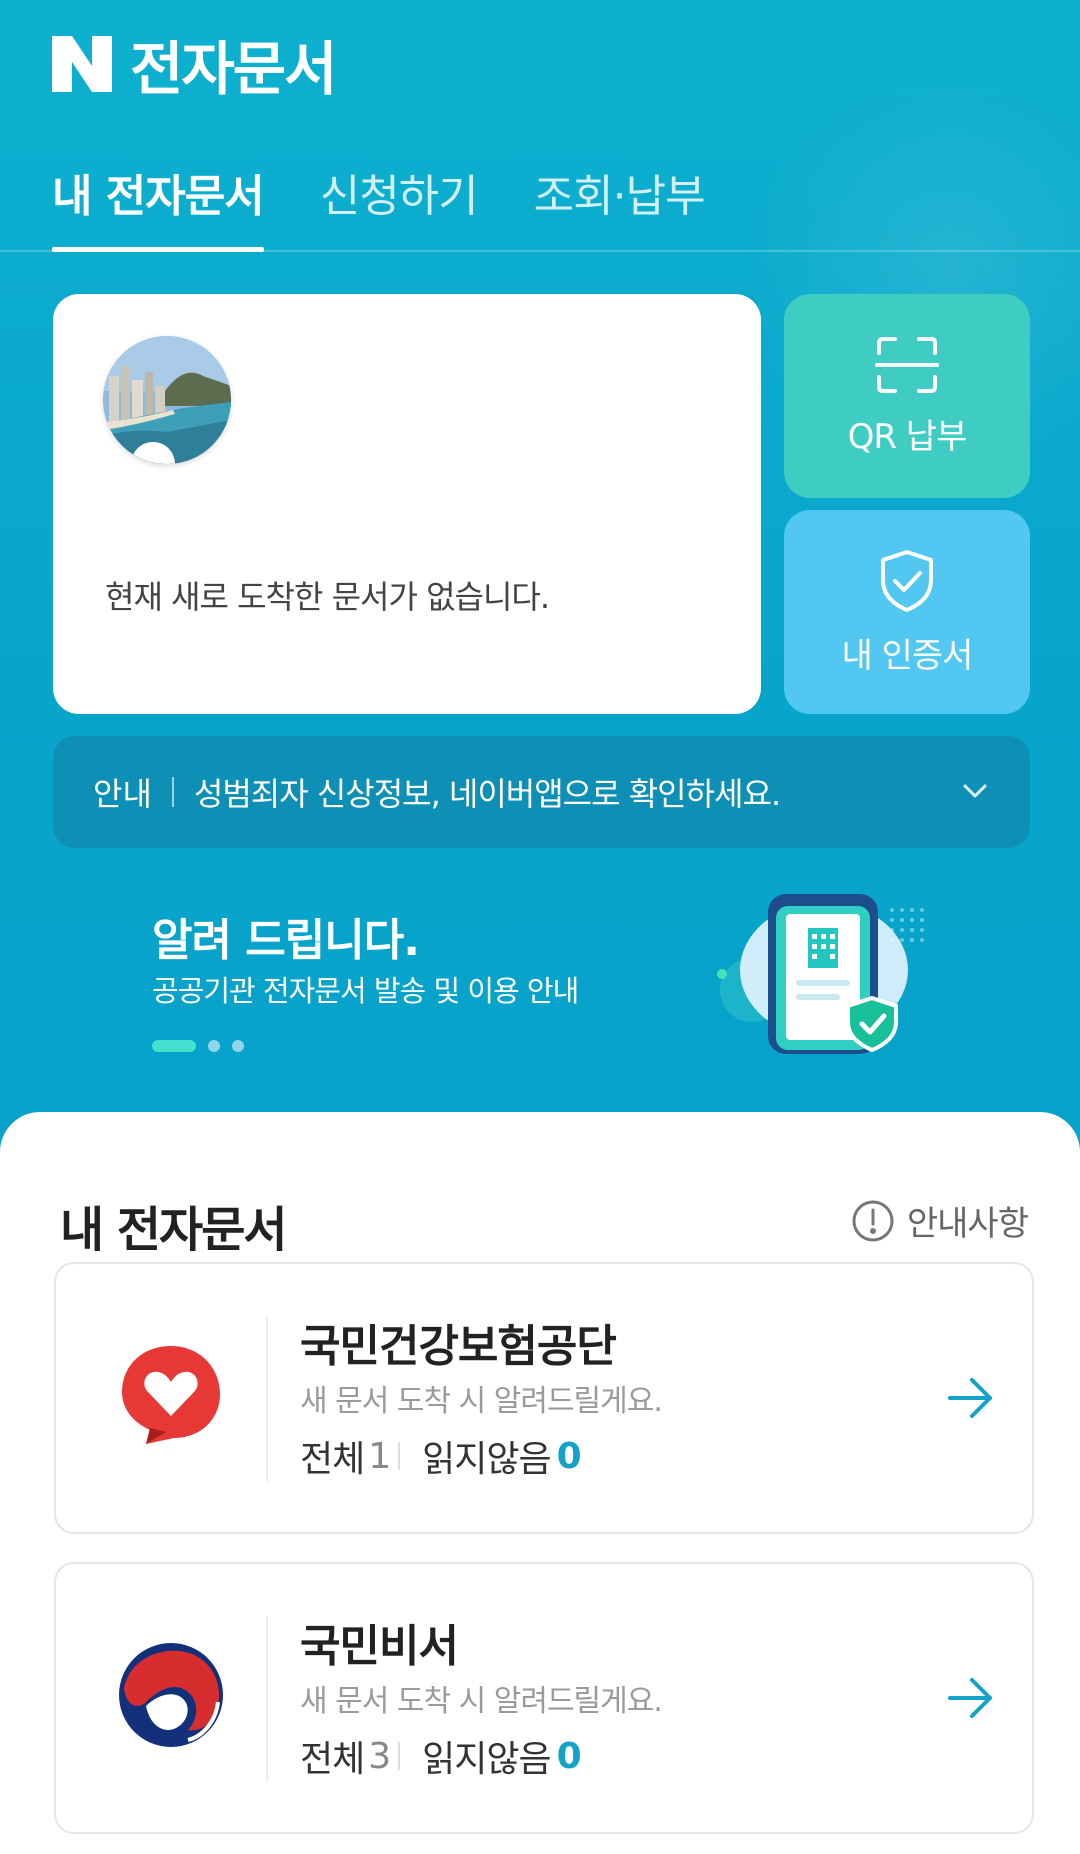 This screenshot has width=1080, height=1854. I want to click on app-header: 전자문서, so click(194, 64).